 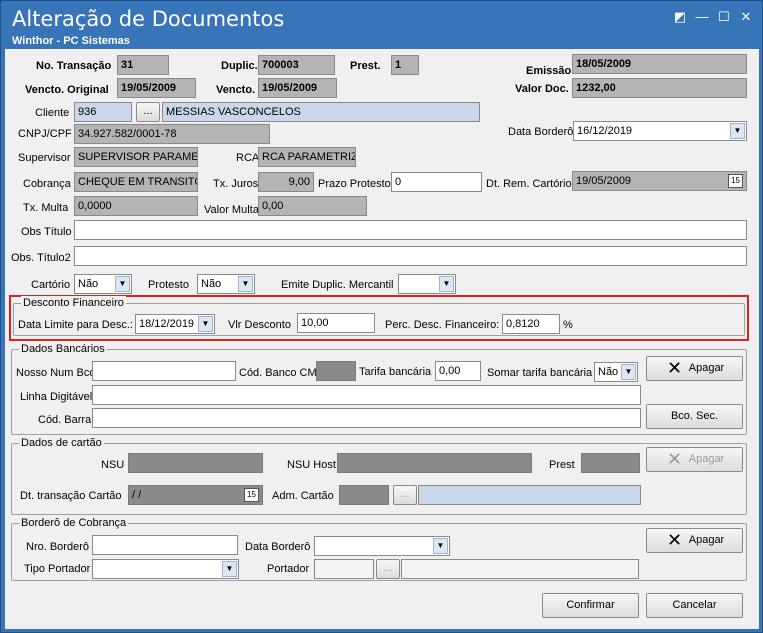 What do you see at coordinates (529, 184) in the screenshot?
I see `dt-rem-cartorio-label: Dt. Rem. Cartório` at bounding box center [529, 184].